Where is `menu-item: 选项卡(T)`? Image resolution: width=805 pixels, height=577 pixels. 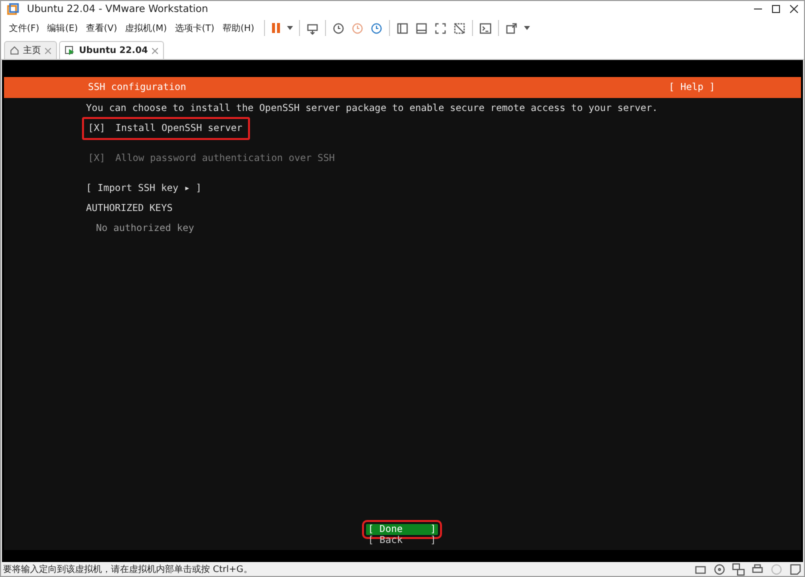 menu-item: 选项卡(T) is located at coordinates (194, 28).